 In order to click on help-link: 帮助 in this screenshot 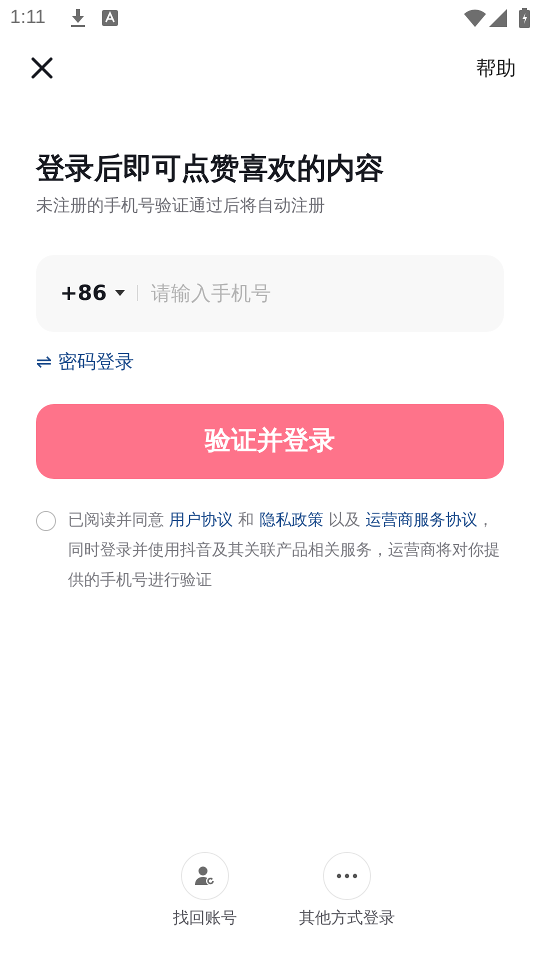, I will do `click(496, 68)`.